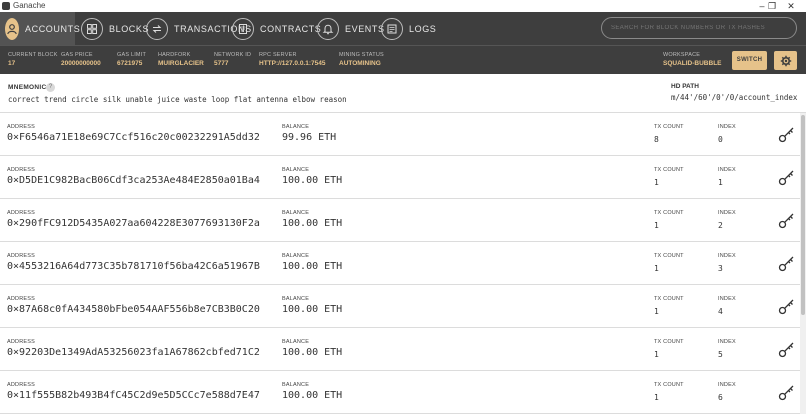 This screenshot has height=414, width=806. Describe the element at coordinates (408, 28) in the screenshot. I see `tab-logs: LOGS` at that location.